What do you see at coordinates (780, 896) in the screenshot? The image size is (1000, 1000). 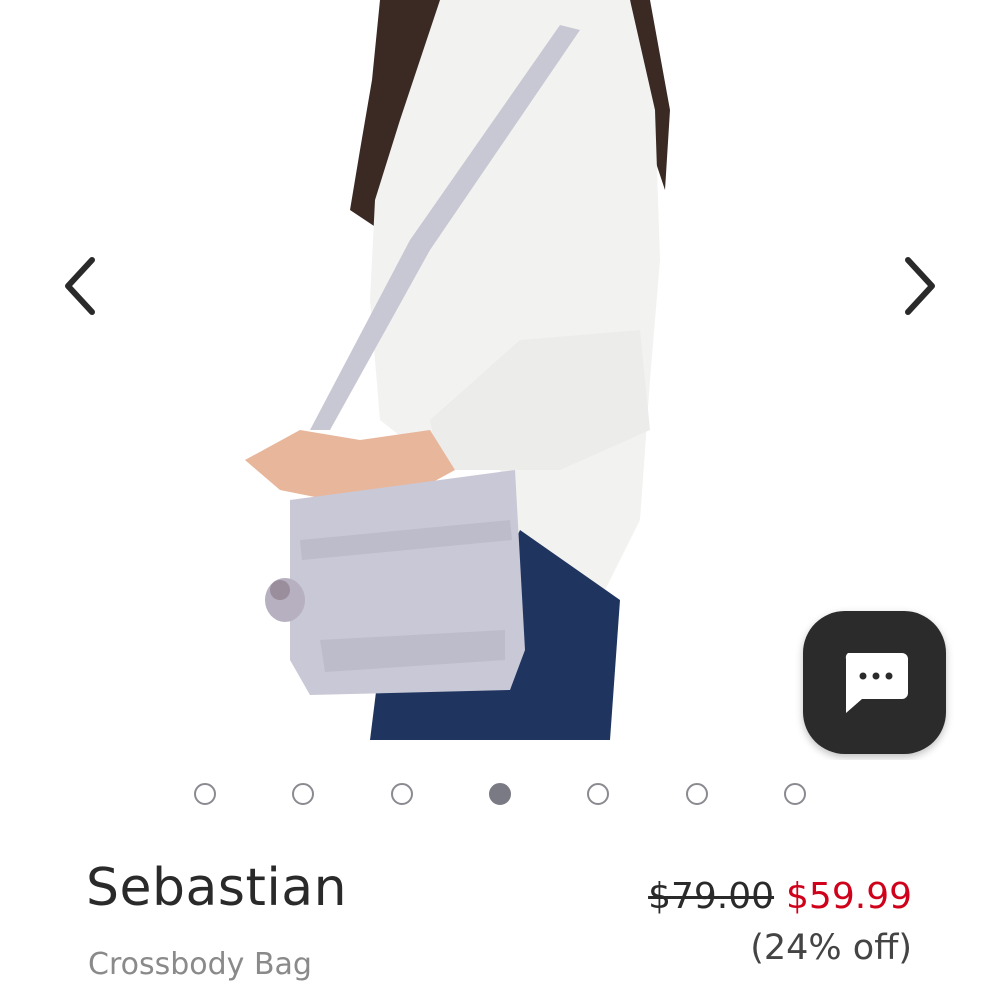 I see `price-row: $79.00 $59.99` at bounding box center [780, 896].